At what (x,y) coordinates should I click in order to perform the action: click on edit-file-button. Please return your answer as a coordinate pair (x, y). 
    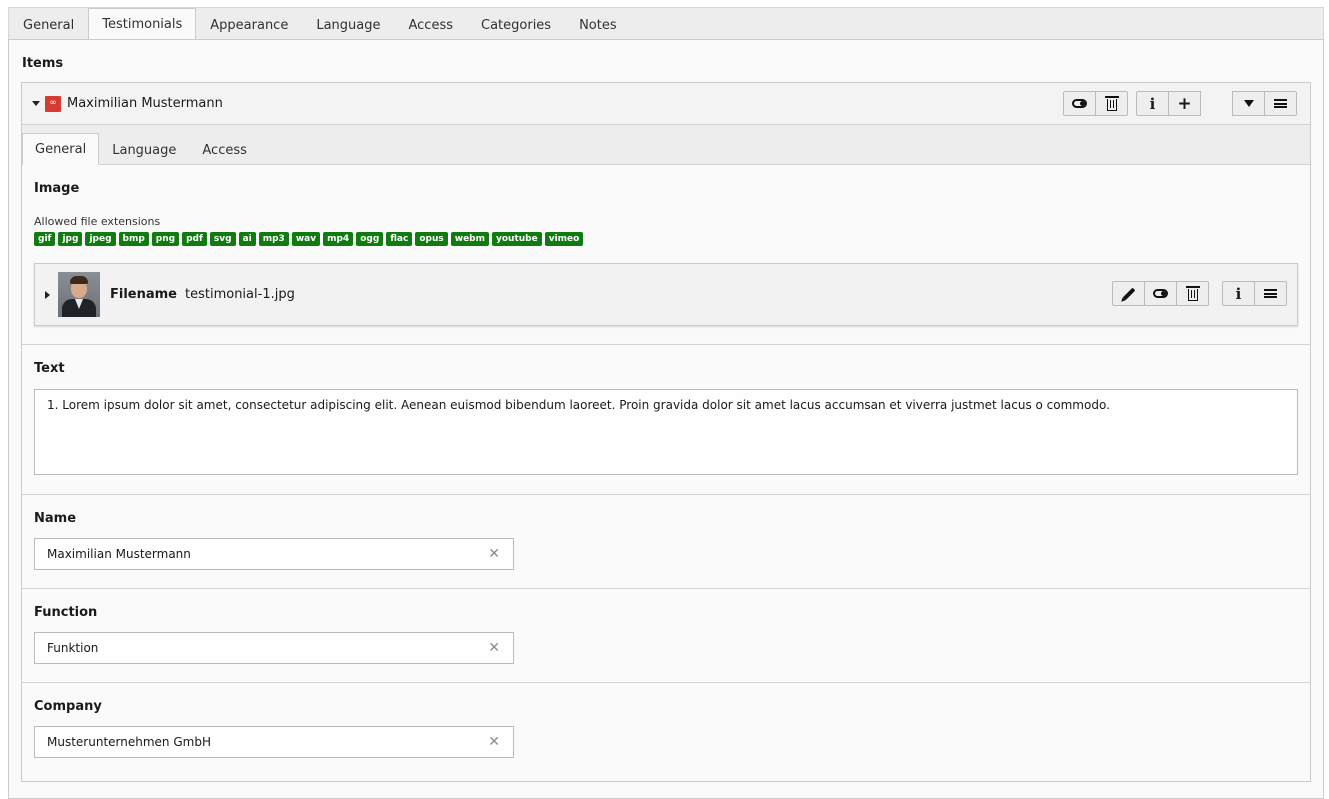
    Looking at the image, I should click on (1128, 293).